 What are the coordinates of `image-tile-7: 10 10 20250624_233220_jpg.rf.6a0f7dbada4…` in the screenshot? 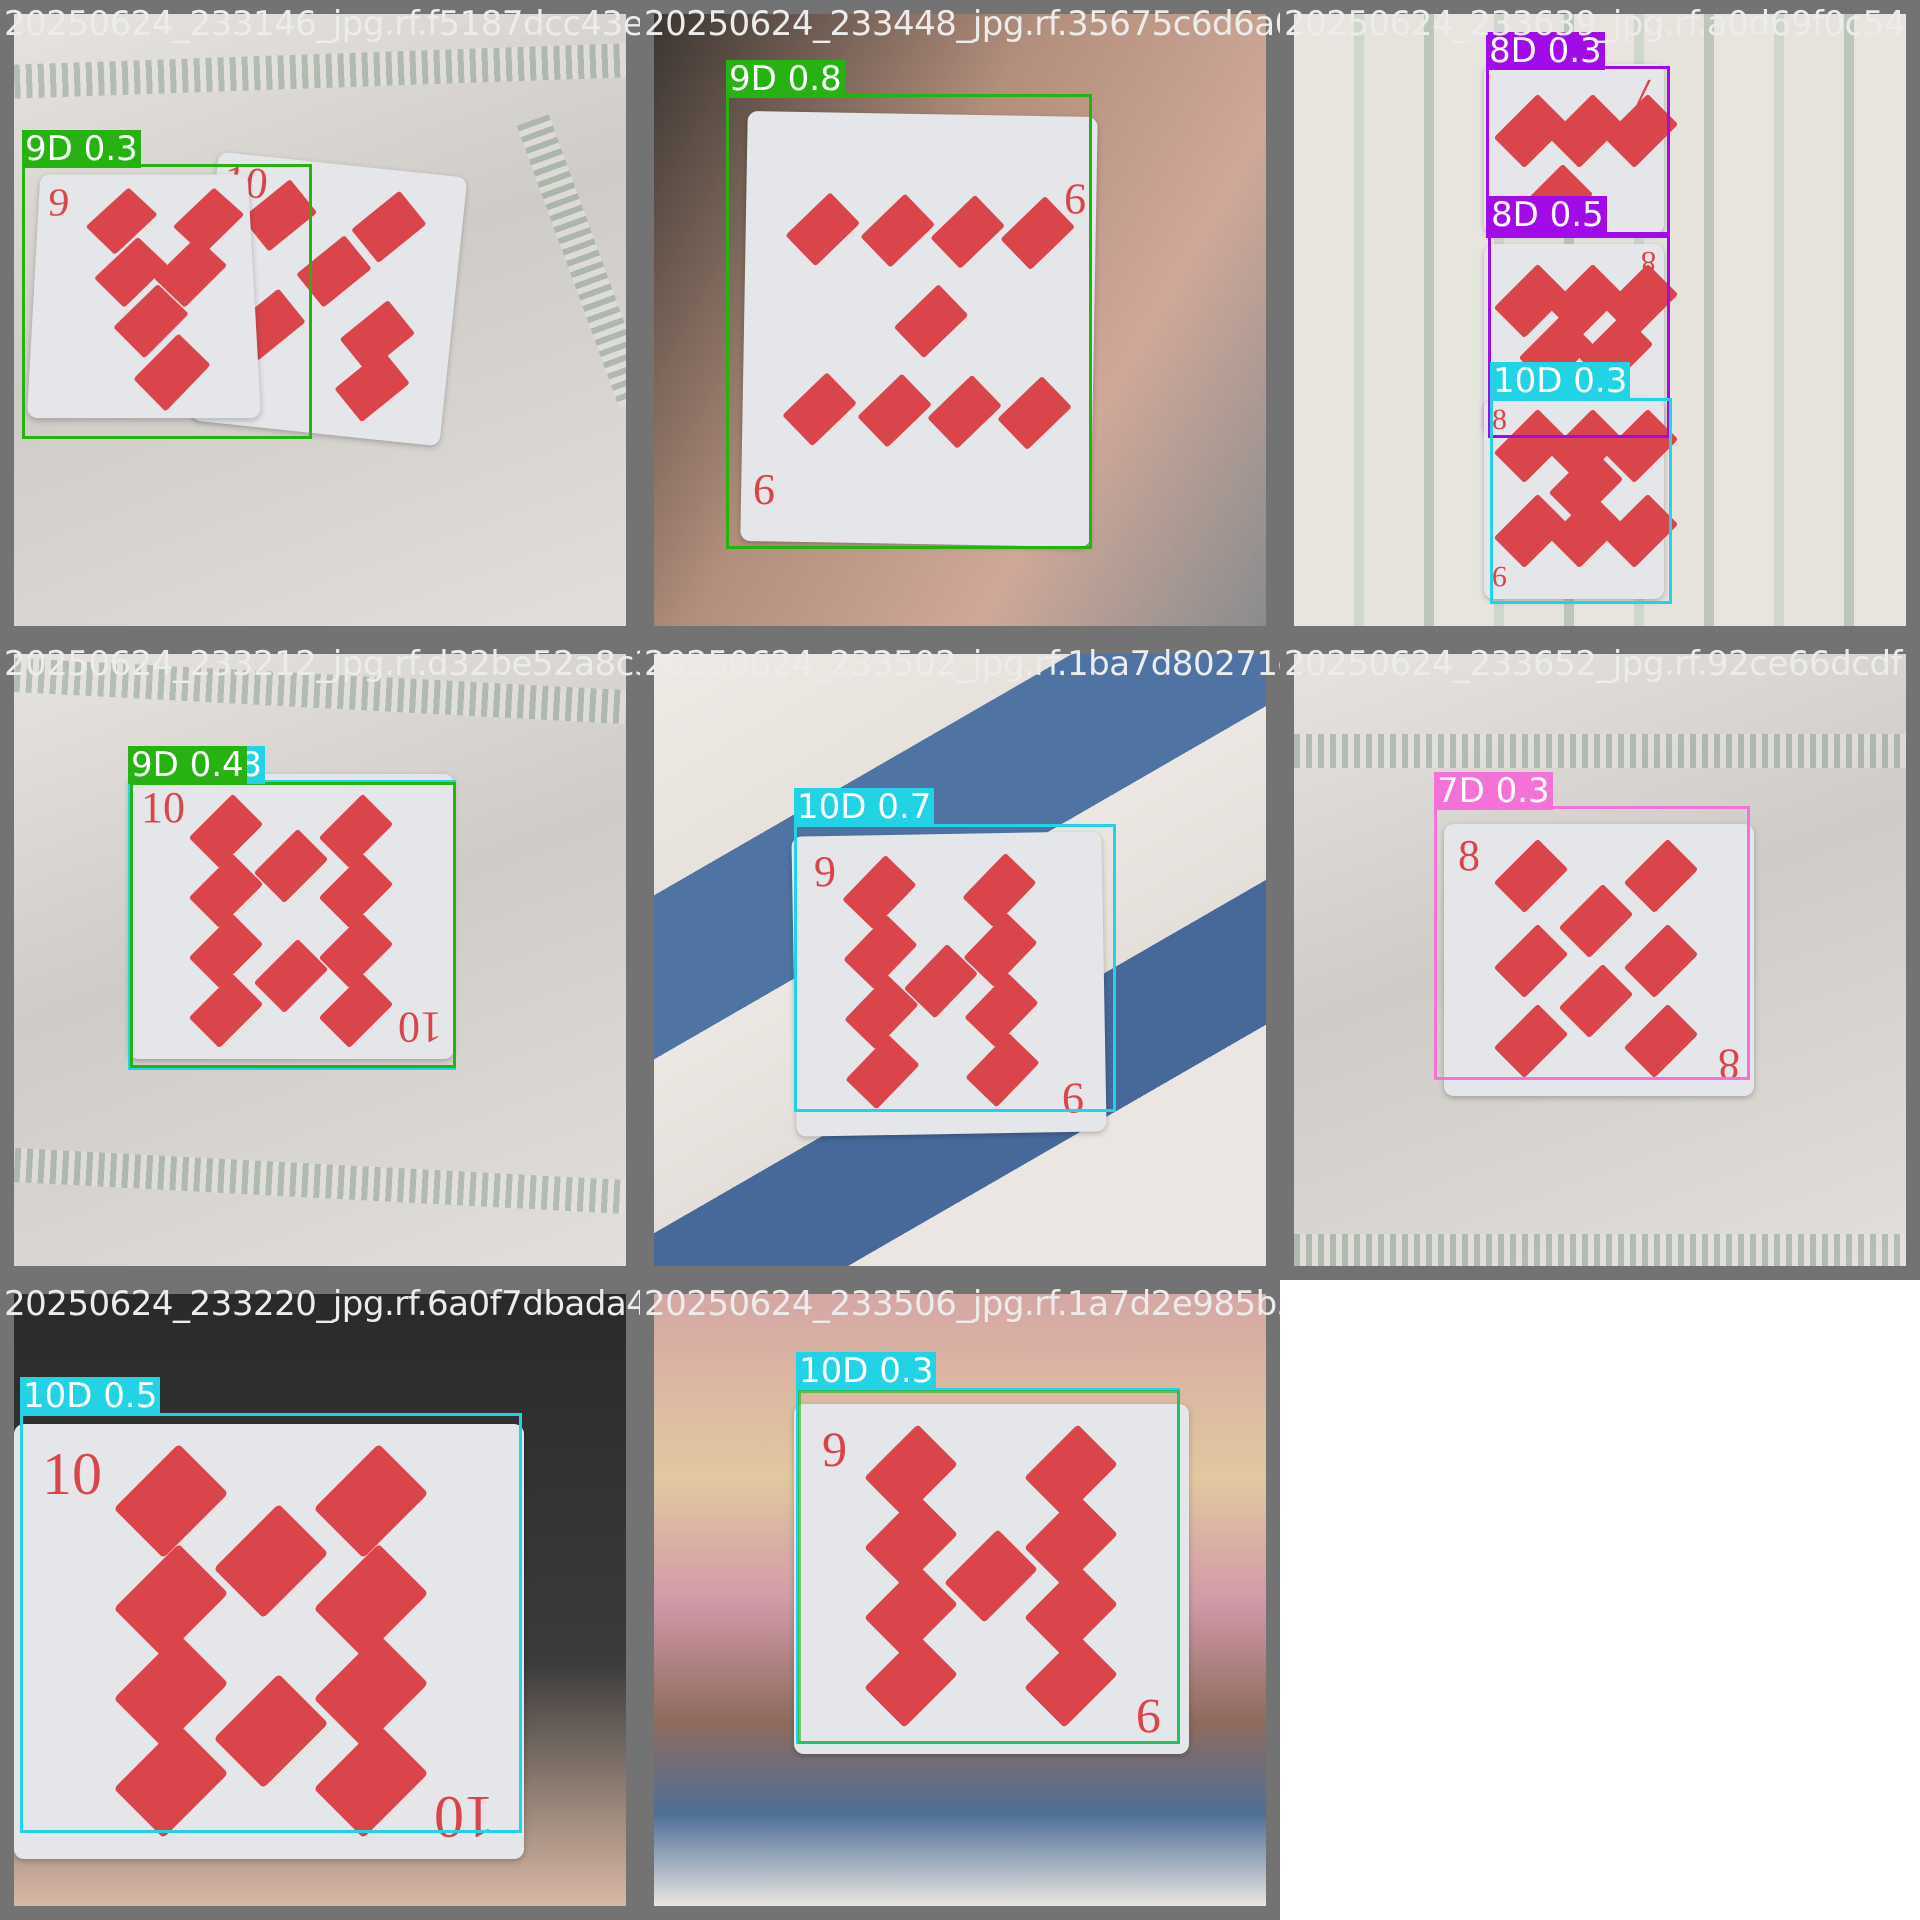 It's located at (320, 1600).